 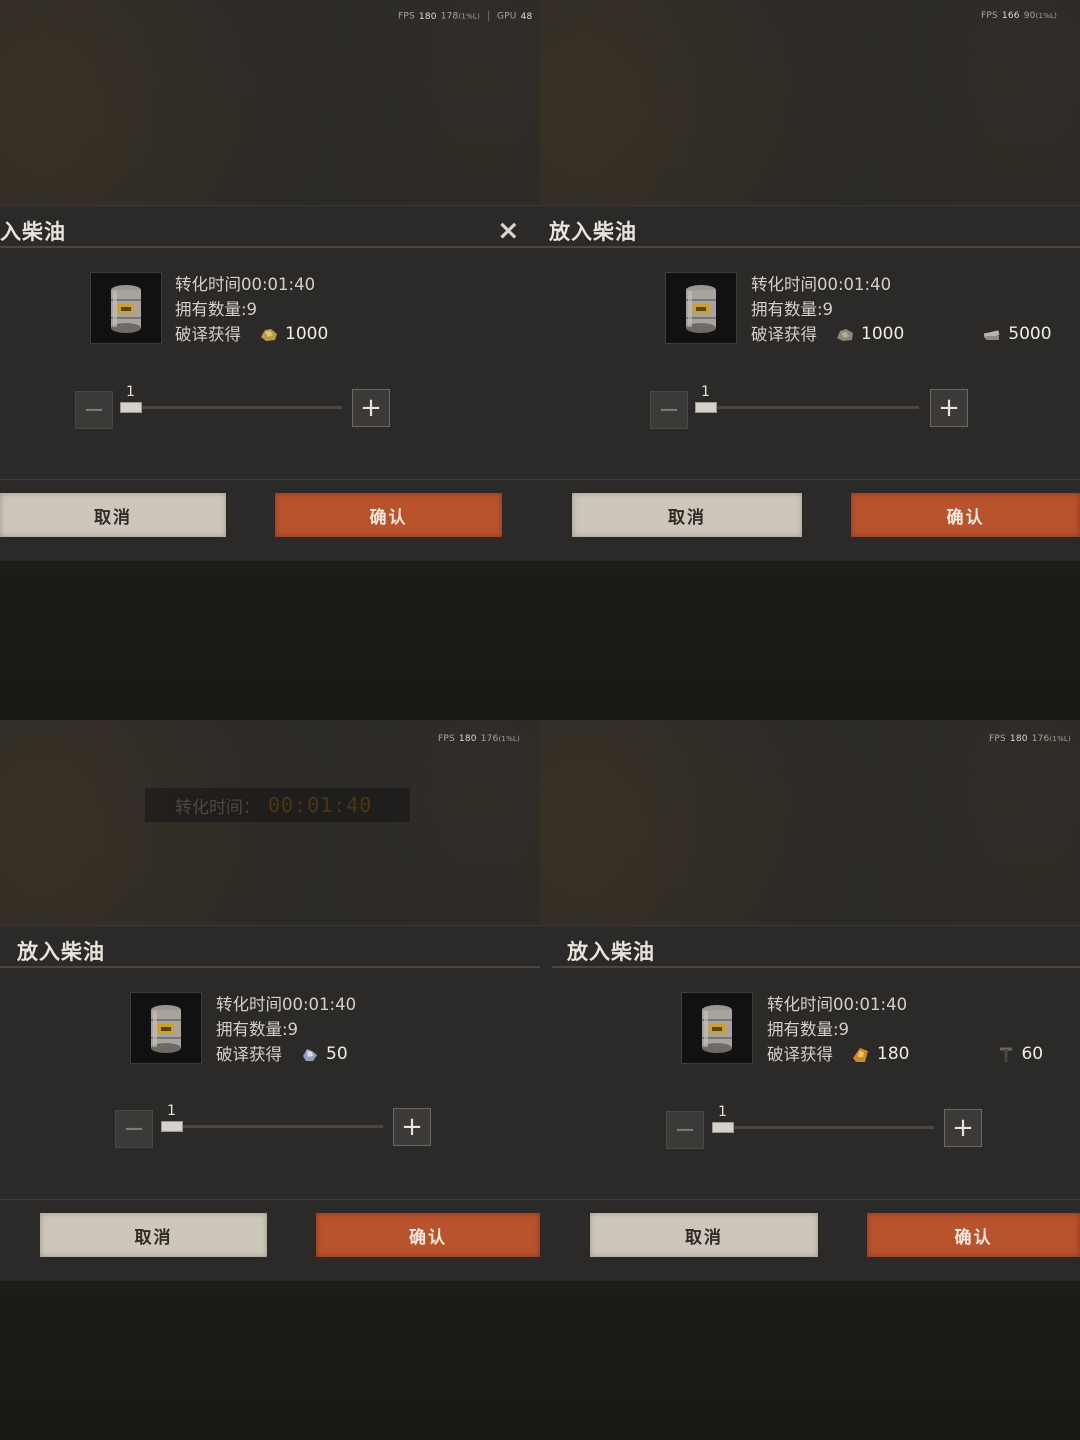 What do you see at coordinates (1029, 16) in the screenshot?
I see `fps-low-value: 90` at bounding box center [1029, 16].